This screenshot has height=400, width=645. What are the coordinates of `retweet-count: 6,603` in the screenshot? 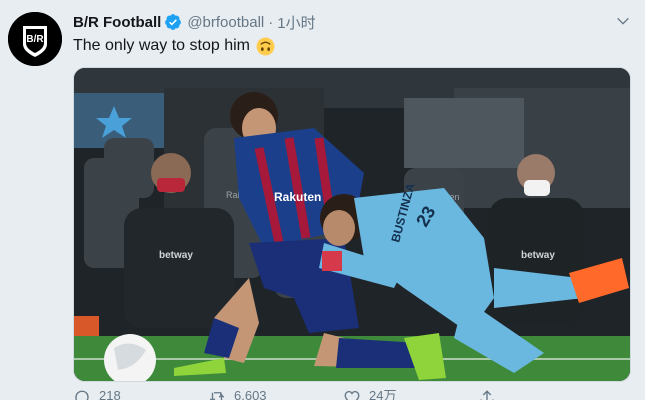 It's located at (250, 394).